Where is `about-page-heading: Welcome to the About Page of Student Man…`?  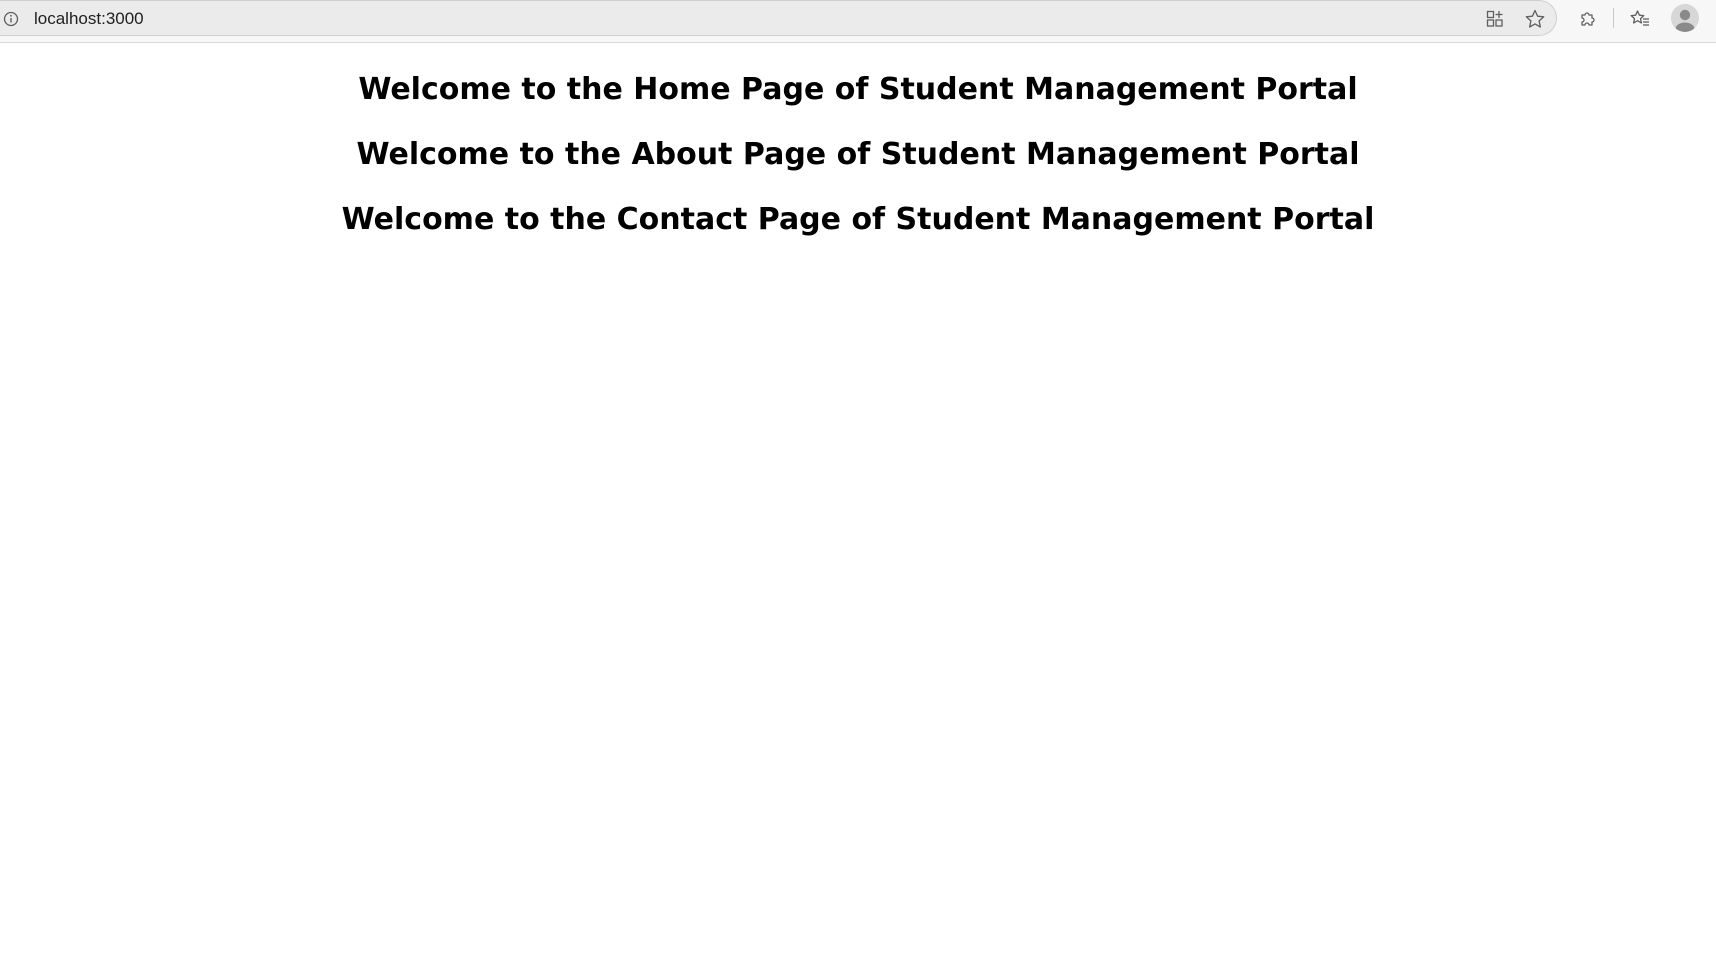 about-page-heading: Welcome to the About Page of Student Man… is located at coordinates (858, 154).